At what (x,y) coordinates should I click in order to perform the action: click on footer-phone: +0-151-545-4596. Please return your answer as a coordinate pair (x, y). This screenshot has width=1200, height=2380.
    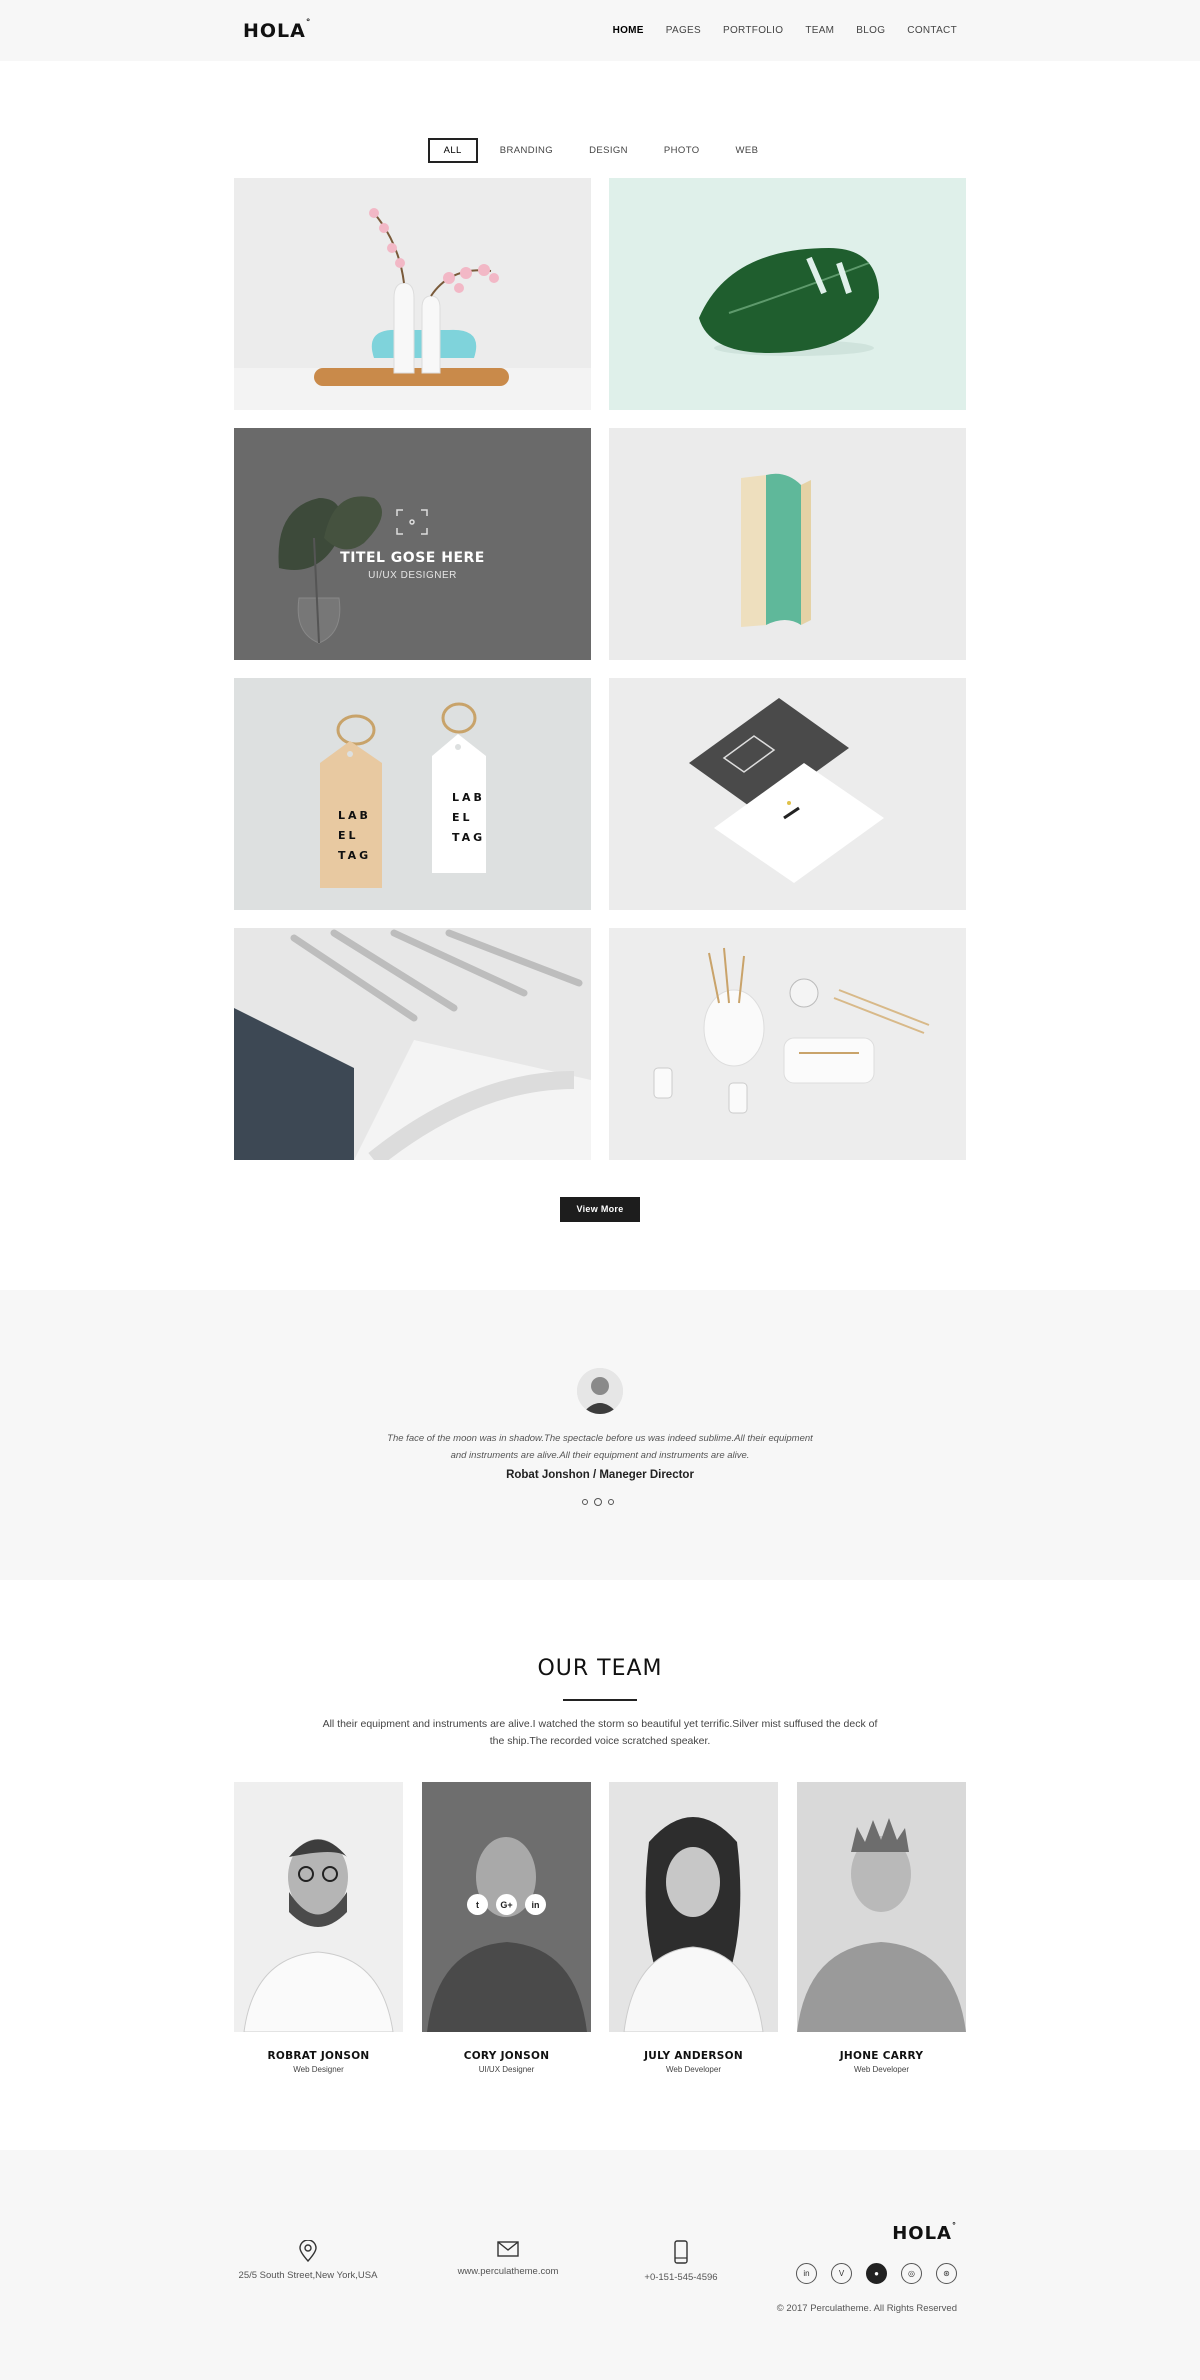
    Looking at the image, I should click on (681, 2261).